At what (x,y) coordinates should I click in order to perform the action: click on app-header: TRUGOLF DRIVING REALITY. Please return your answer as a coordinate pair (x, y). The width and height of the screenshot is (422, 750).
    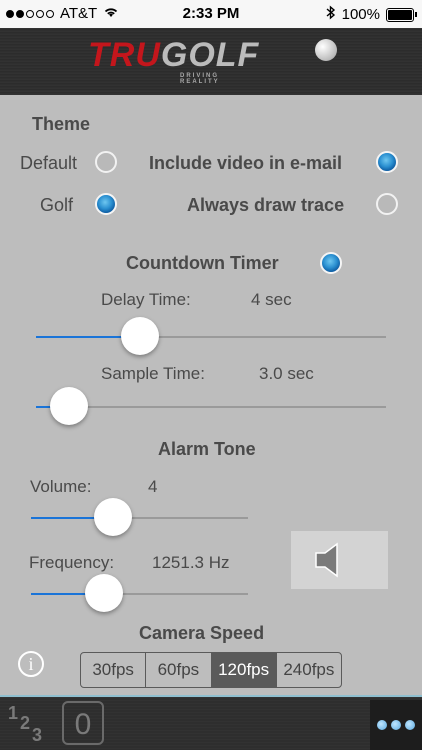
    Looking at the image, I should click on (211, 61).